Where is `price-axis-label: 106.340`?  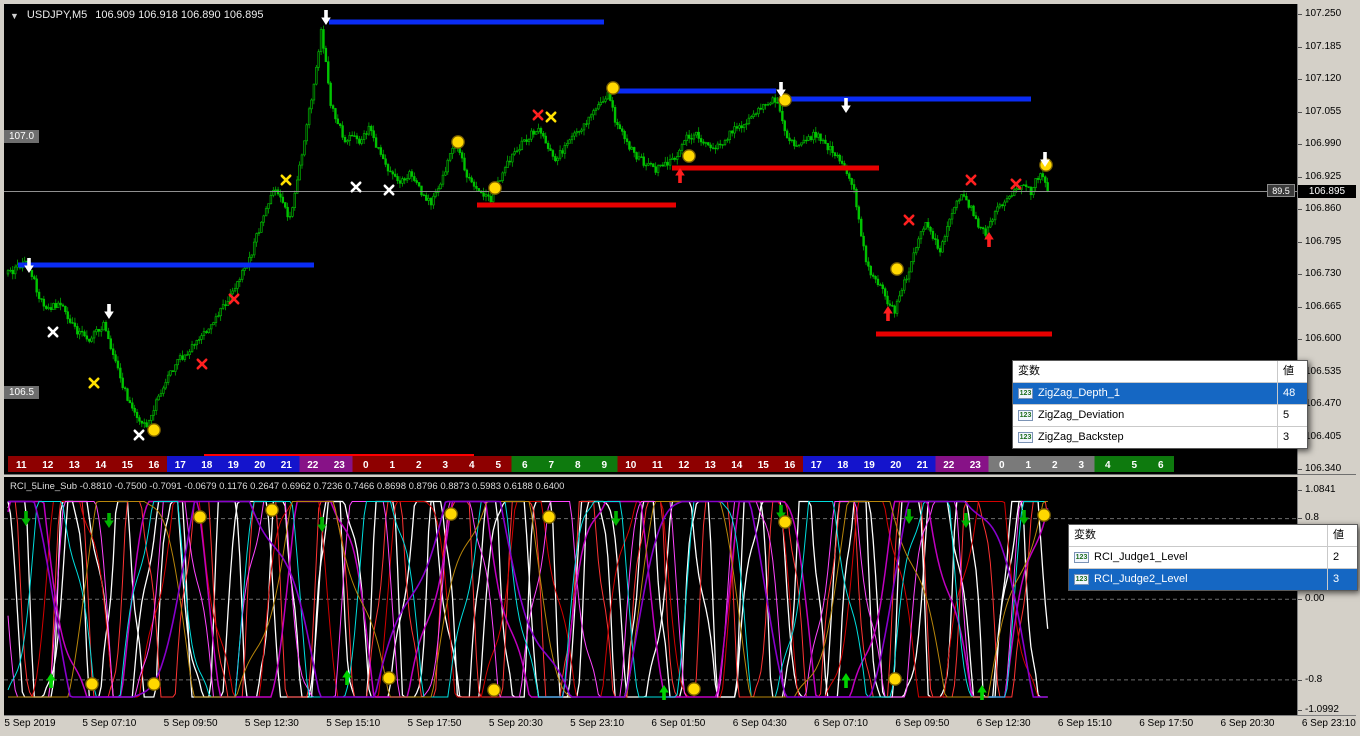
price-axis-label: 106.340 is located at coordinates (1323, 468).